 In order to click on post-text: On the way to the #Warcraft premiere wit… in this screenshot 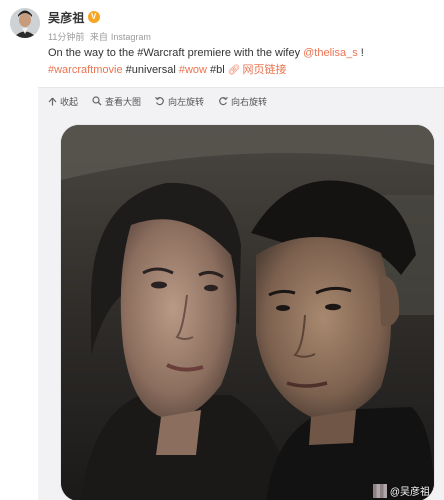, I will do `click(176, 53)`.